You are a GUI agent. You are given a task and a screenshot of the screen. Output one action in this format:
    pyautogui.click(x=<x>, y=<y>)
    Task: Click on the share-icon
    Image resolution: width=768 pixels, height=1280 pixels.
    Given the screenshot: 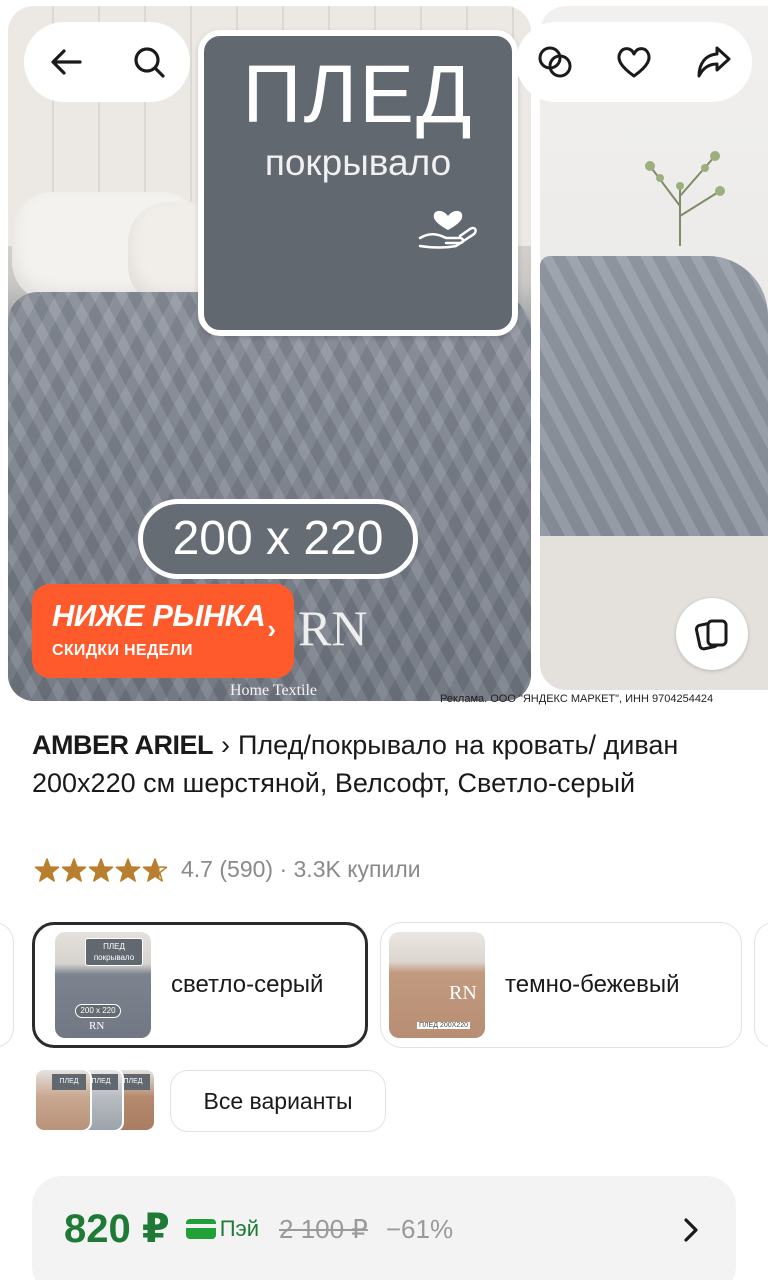 What is the action you would take?
    pyautogui.click(x=714, y=62)
    